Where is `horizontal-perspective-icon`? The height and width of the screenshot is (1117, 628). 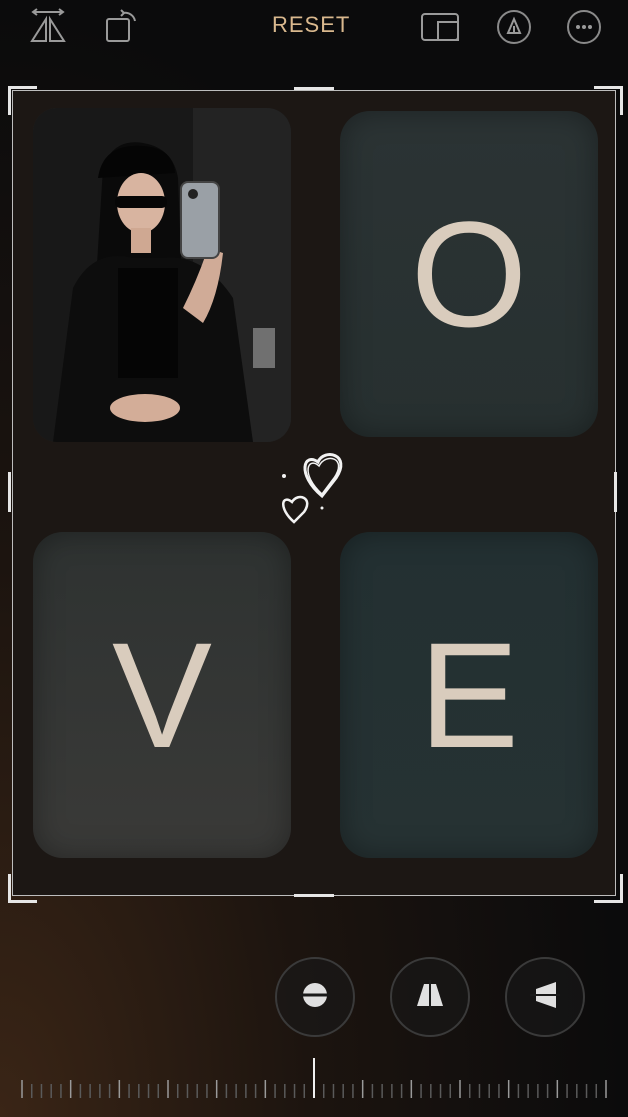 horizontal-perspective-icon is located at coordinates (545, 997).